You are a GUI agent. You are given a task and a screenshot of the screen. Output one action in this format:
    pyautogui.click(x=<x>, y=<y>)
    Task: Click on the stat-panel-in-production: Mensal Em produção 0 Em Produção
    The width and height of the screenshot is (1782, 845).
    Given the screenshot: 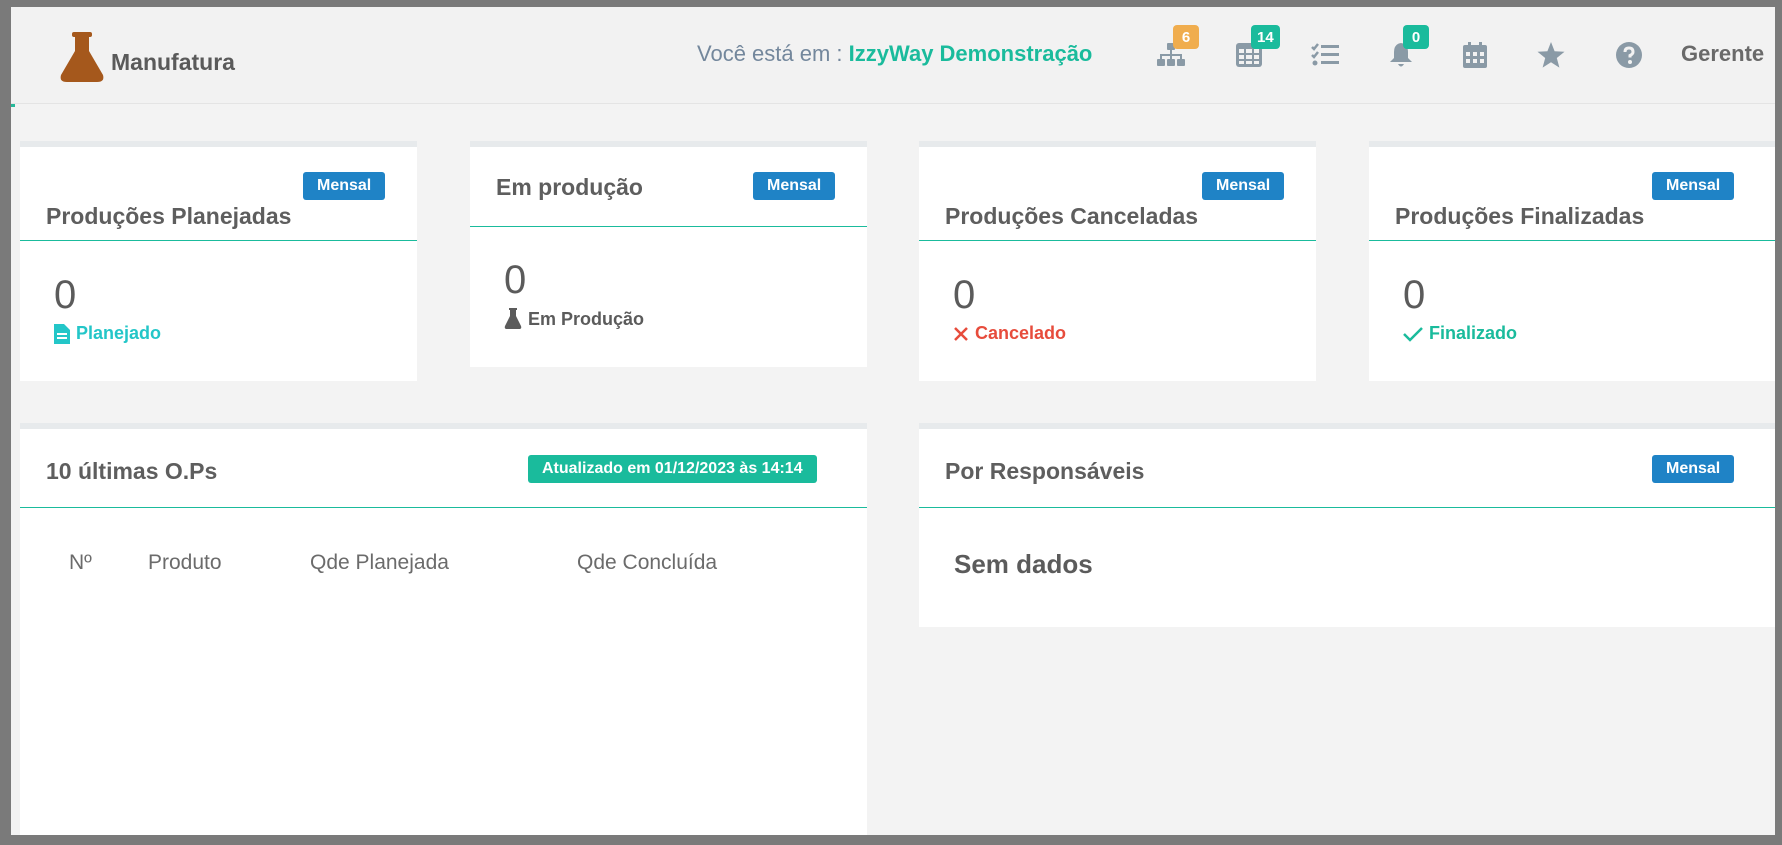 What is the action you would take?
    pyautogui.click(x=668, y=254)
    